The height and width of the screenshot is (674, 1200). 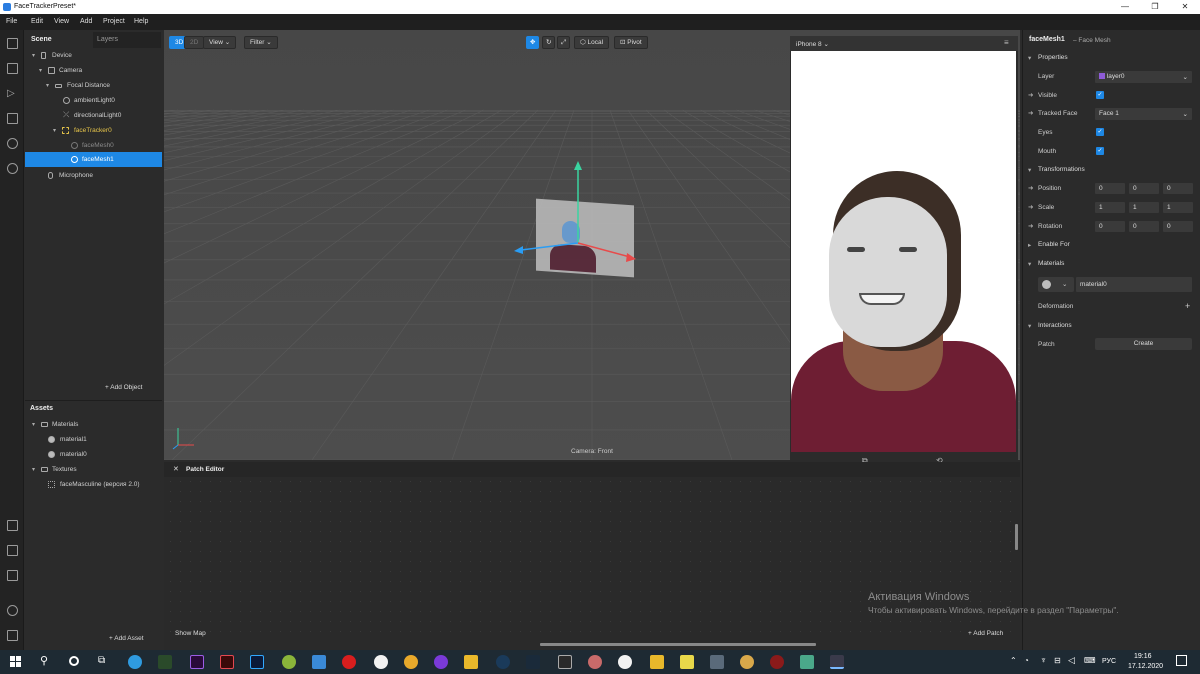 I want to click on create-button: Create, so click(x=1143, y=344).